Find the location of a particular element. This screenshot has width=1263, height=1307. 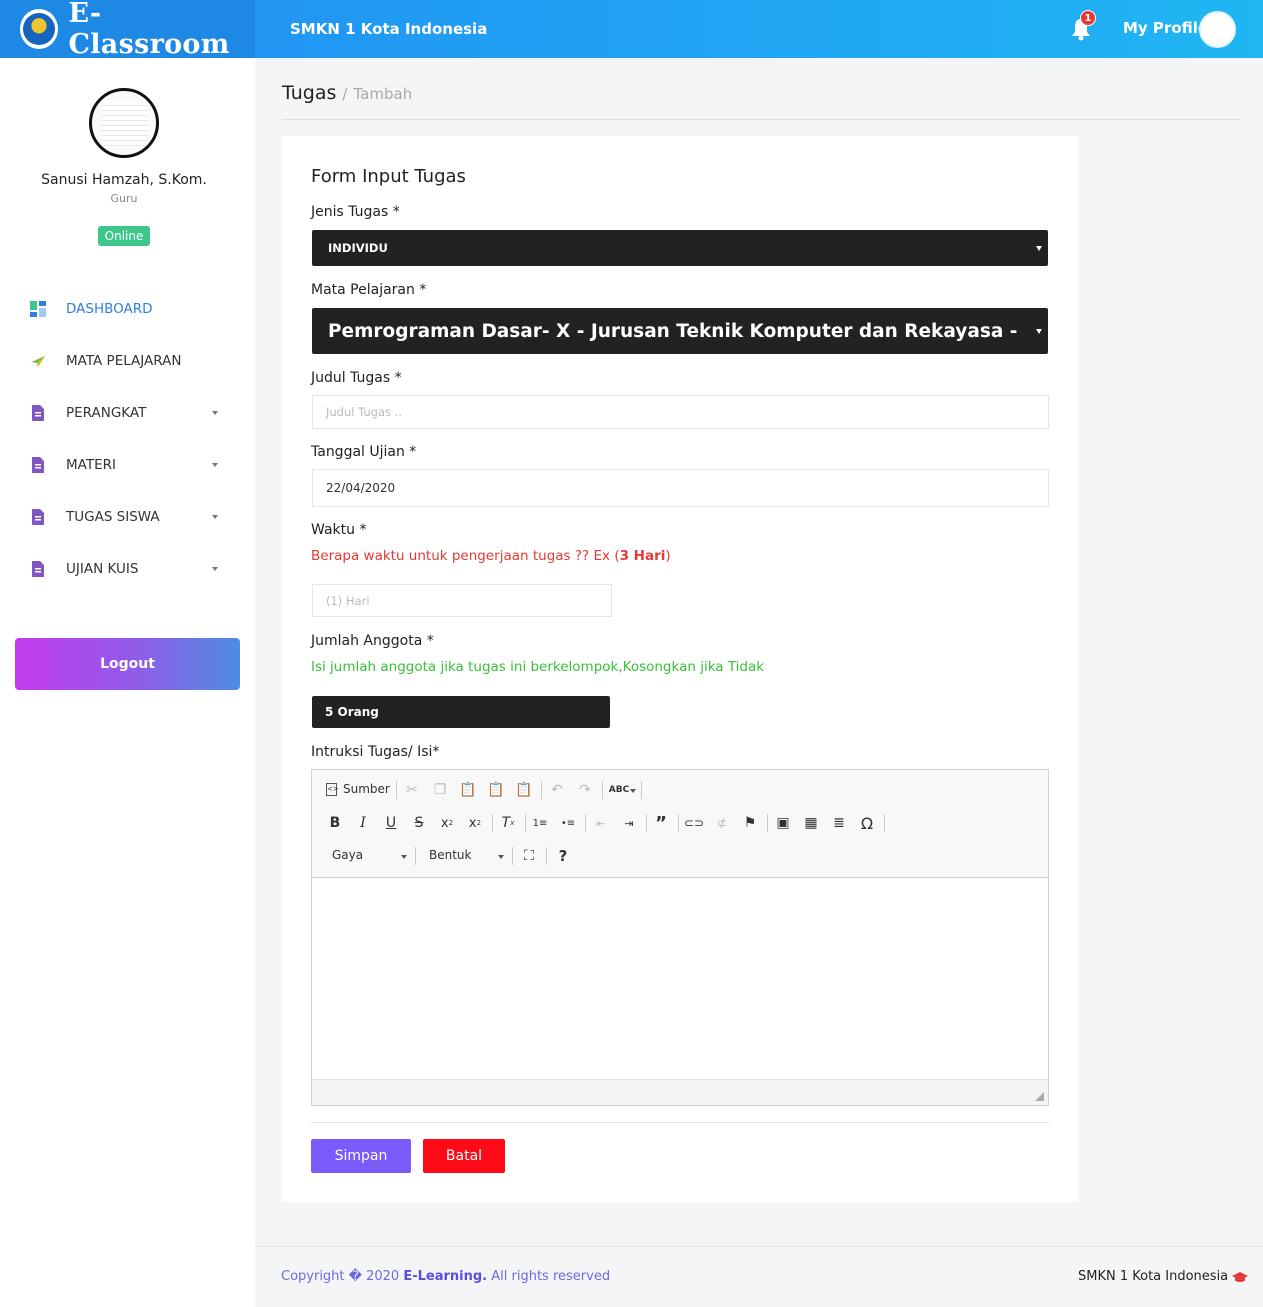

logout-button: Logout is located at coordinates (127, 664).